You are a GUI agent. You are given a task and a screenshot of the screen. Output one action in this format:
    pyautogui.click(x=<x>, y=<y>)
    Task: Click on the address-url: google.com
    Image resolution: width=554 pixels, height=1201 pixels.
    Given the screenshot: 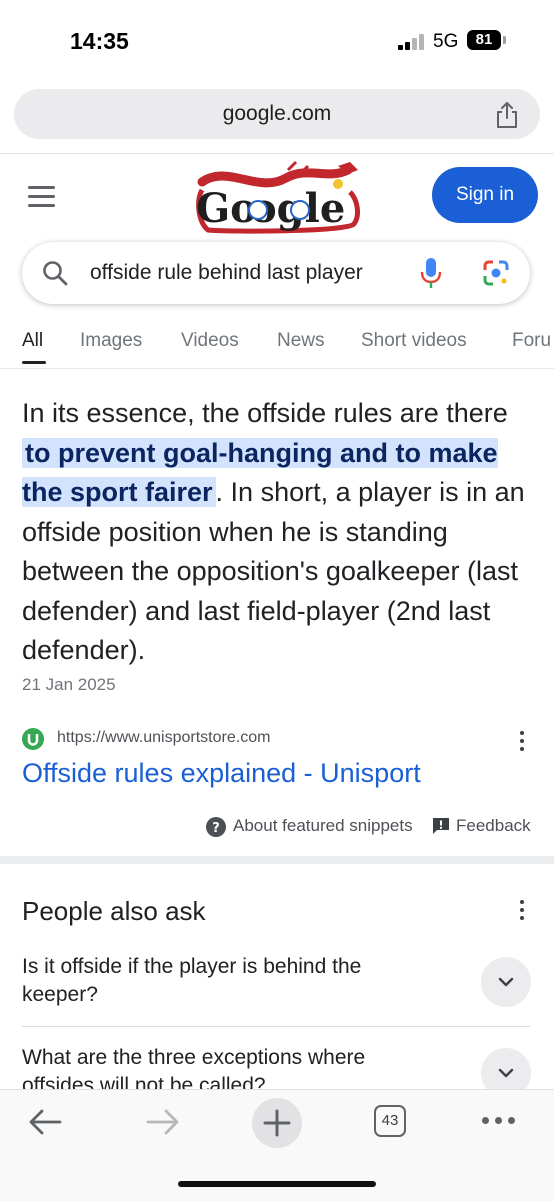 What is the action you would take?
    pyautogui.click(x=277, y=114)
    